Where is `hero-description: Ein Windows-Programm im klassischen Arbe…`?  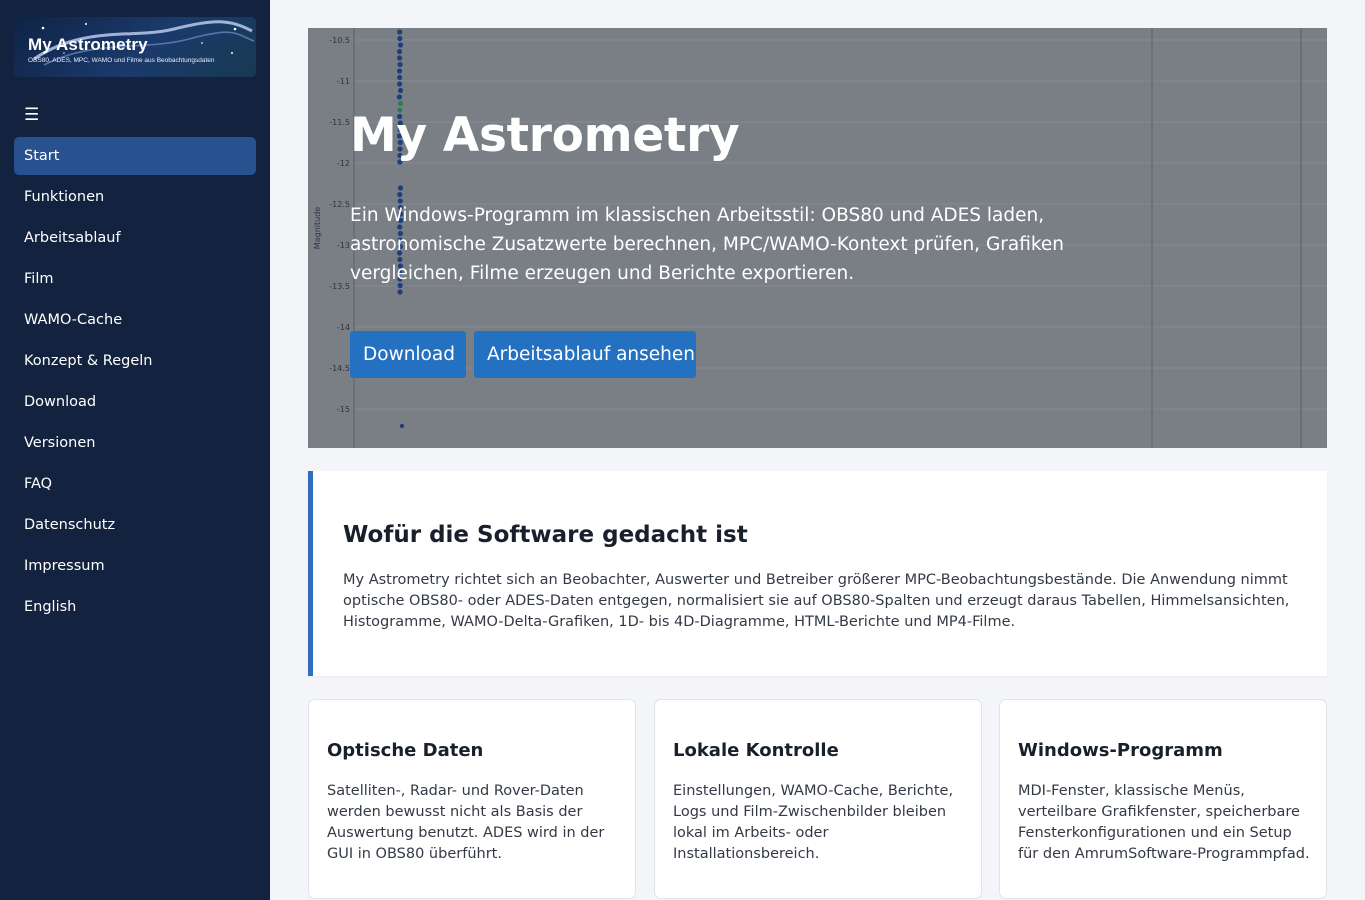
hero-description: Ein Windows-Programm im klassischen Arbe… is located at coordinates (760, 244).